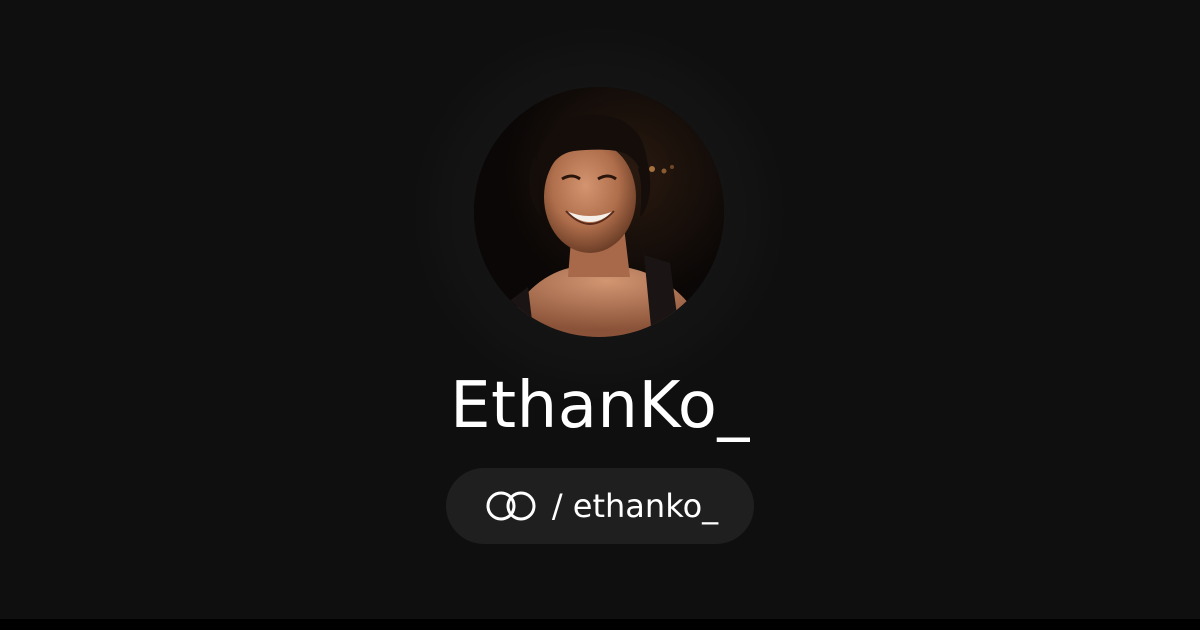 The image size is (1200, 630). I want to click on handle-link: / ethanko_, so click(600, 506).